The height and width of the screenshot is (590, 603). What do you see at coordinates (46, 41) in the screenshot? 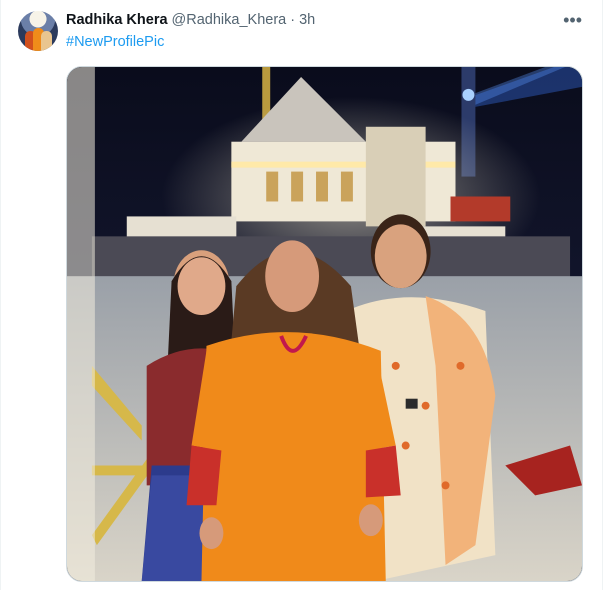
I see `avatar-figure` at bounding box center [46, 41].